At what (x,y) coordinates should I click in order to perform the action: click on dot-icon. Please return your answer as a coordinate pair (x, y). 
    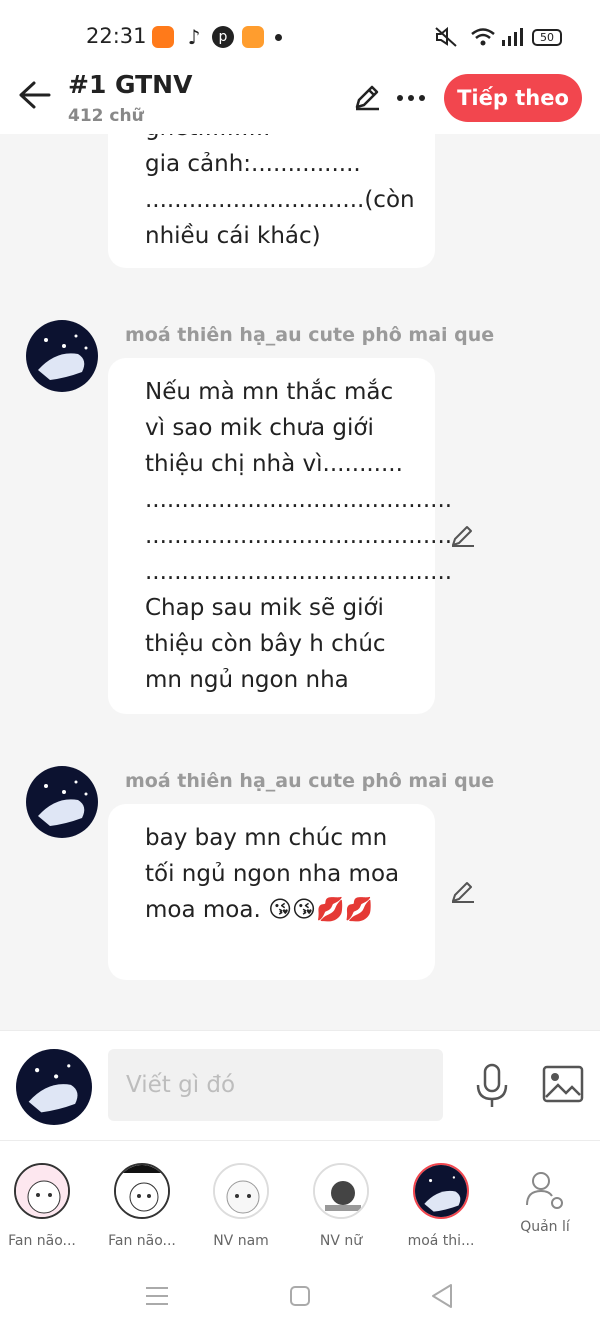
    Looking at the image, I should click on (278, 37).